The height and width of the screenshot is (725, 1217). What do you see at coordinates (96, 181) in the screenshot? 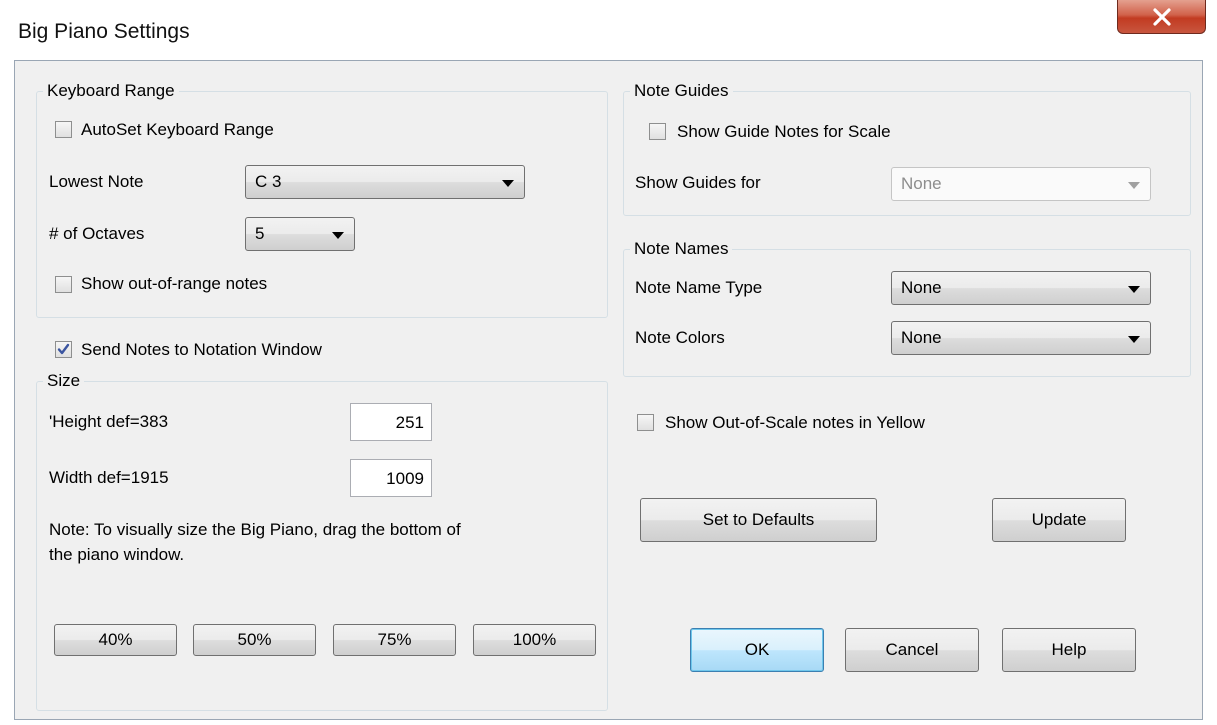
I see `lowest-note-label: Lowest Note` at bounding box center [96, 181].